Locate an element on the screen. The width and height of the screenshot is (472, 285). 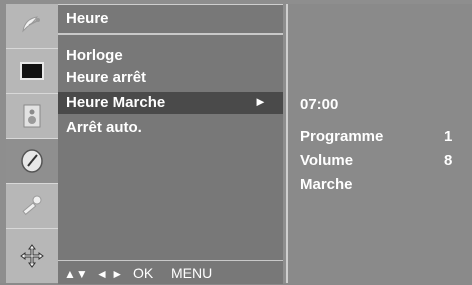
left-right-arrows-icon: ◄ ► is located at coordinates (110, 274).